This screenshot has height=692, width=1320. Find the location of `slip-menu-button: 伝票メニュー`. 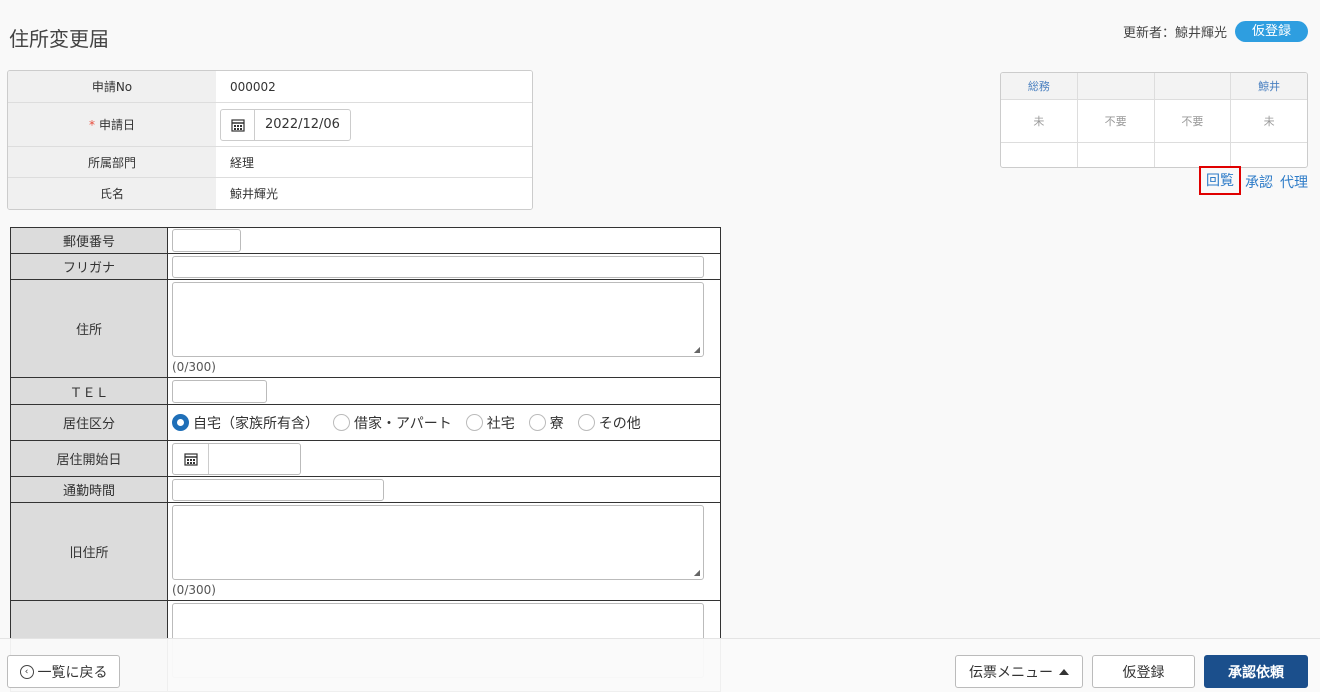

slip-menu-button: 伝票メニュー is located at coordinates (1019, 671).